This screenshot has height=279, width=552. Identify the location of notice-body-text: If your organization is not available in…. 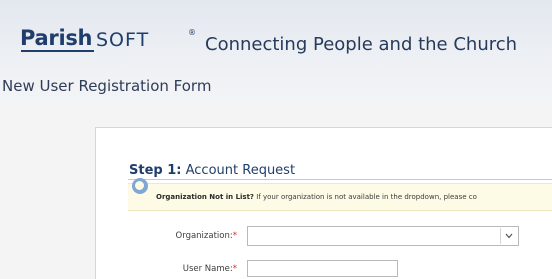
(366, 197).